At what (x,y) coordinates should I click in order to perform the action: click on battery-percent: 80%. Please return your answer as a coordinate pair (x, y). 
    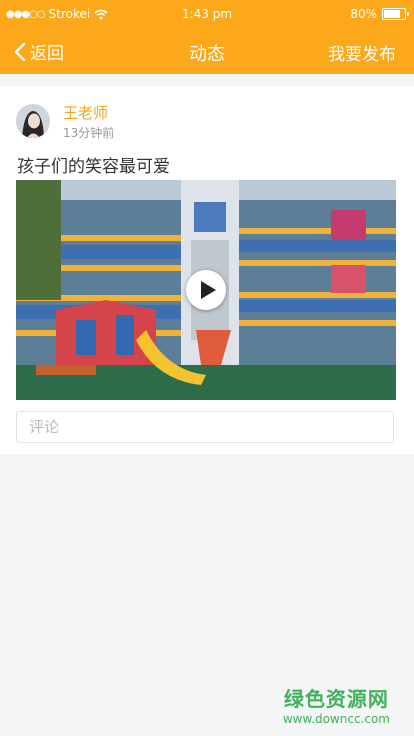
    Looking at the image, I should click on (363, 14).